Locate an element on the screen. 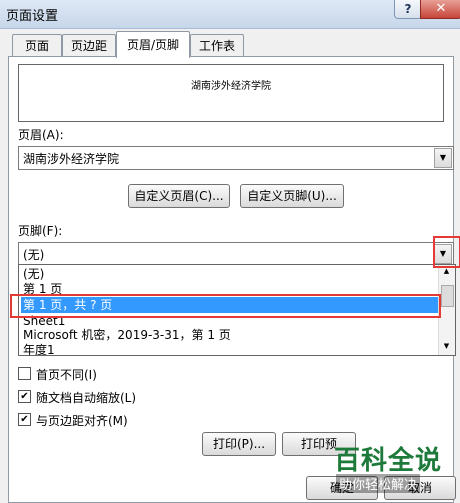 This screenshot has height=503, width=460. list-item: 年度1 is located at coordinates (229, 348).